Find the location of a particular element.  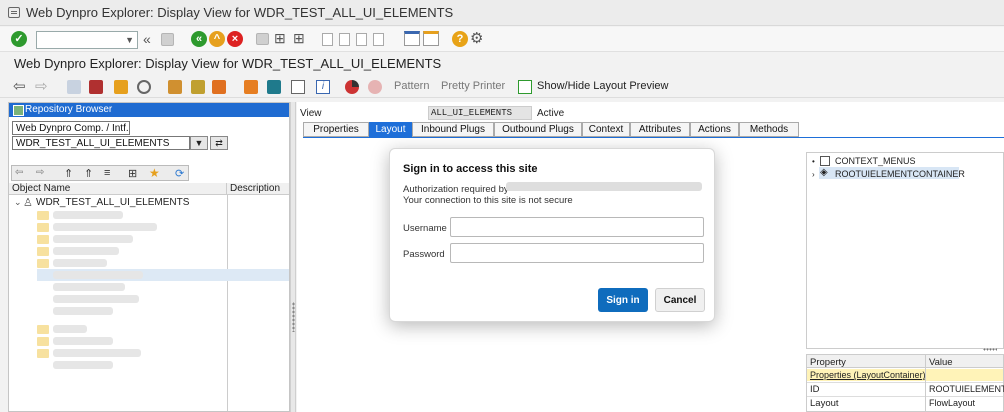

exit-icon: ^ is located at coordinates (217, 39).